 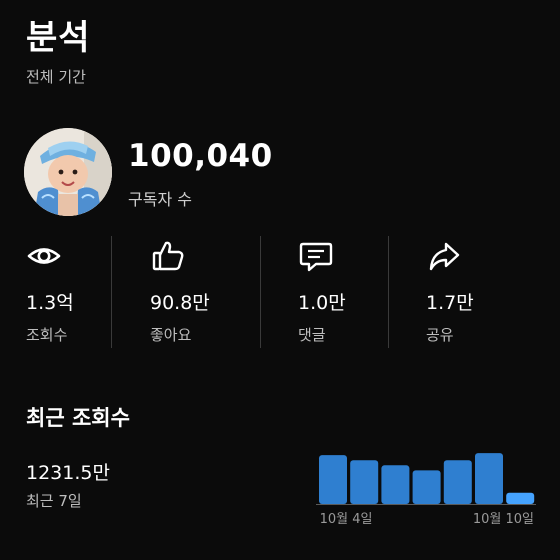 What do you see at coordinates (450, 303) in the screenshot?
I see `stat-shares-value: 1.7만` at bounding box center [450, 303].